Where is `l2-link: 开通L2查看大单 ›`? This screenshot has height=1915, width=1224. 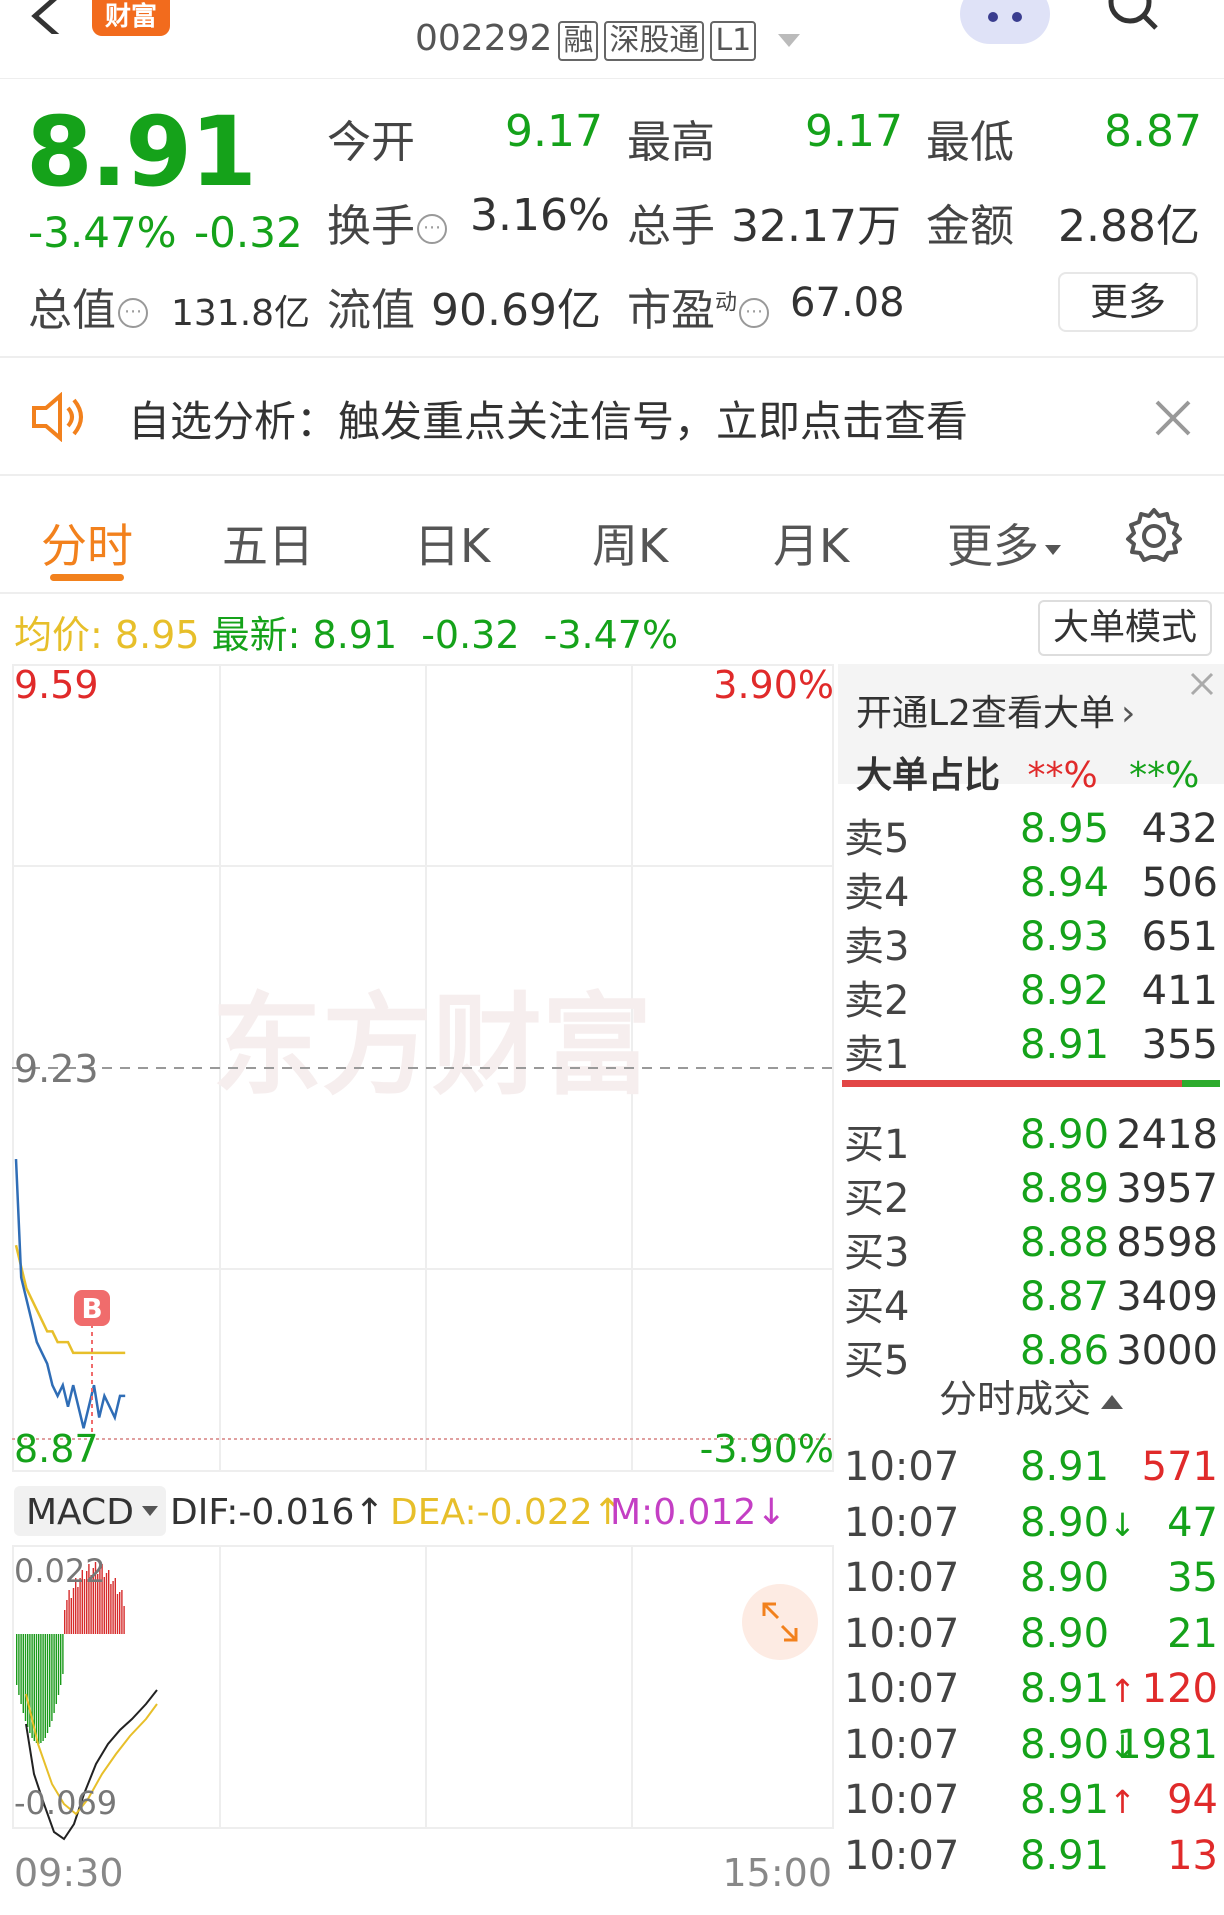 l2-link: 开通L2查看大单 › is located at coordinates (995, 710).